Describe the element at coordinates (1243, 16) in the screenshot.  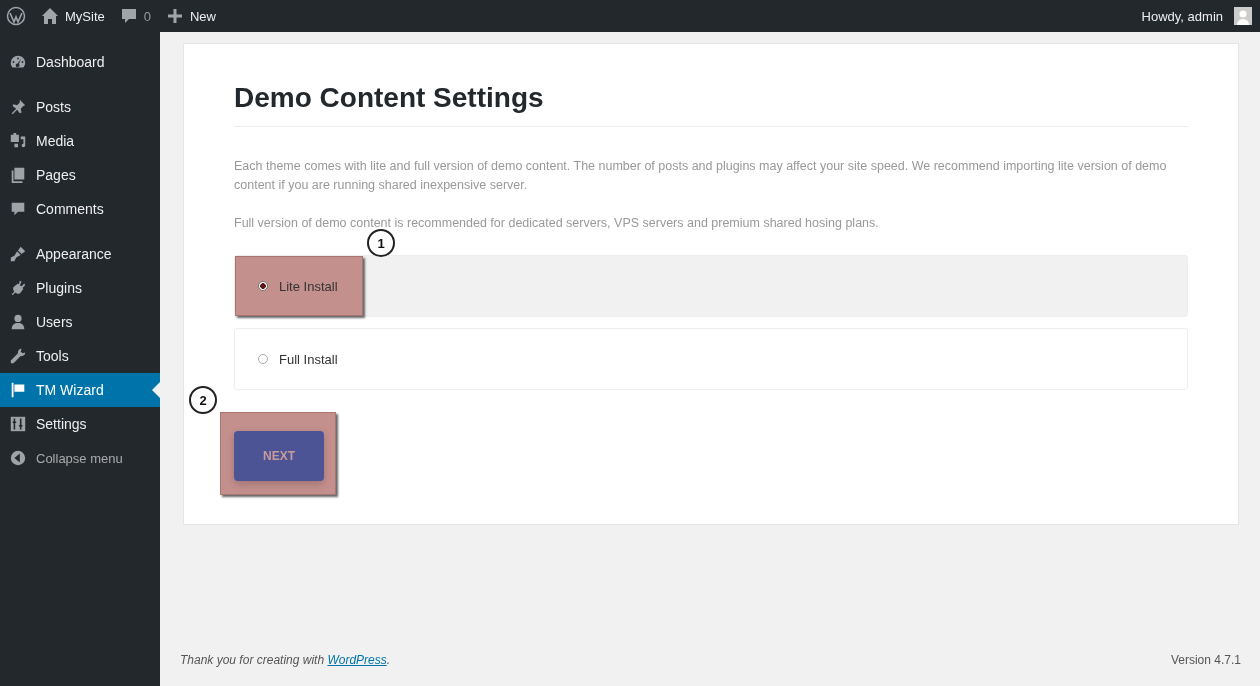
I see `avatar-icon` at that location.